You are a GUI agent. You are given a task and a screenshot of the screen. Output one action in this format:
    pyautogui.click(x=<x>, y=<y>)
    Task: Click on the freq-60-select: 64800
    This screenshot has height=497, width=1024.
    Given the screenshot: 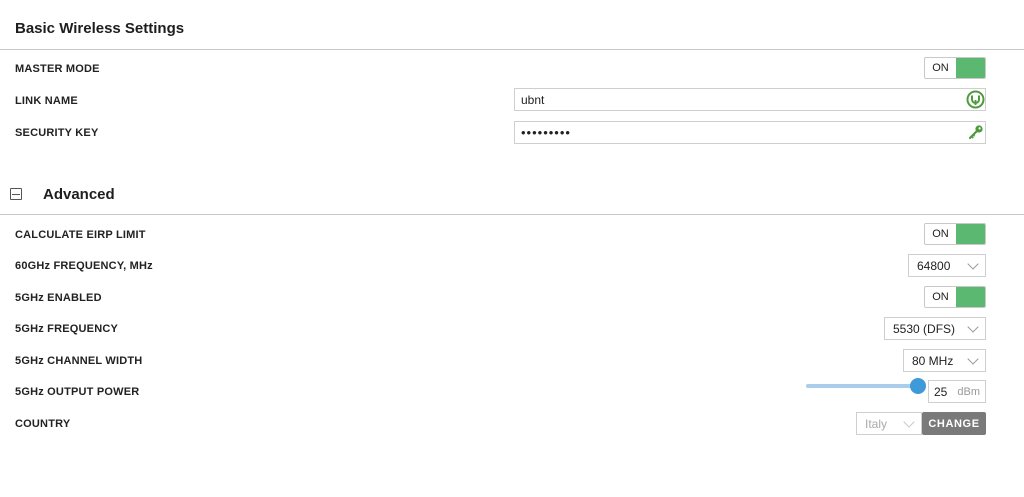 What is the action you would take?
    pyautogui.click(x=947, y=265)
    